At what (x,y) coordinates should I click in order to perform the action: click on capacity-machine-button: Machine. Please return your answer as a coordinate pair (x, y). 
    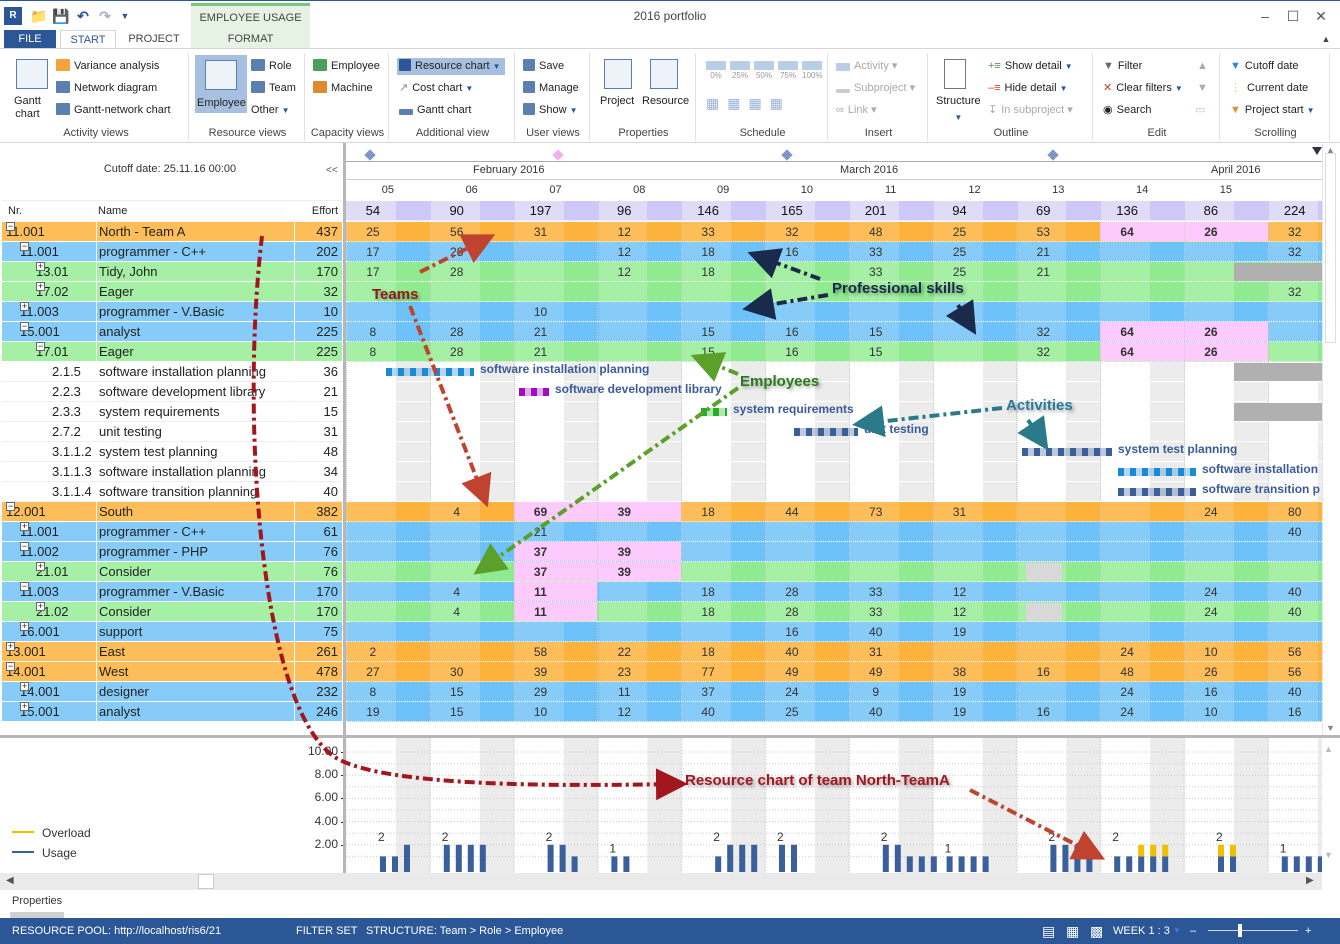
    Looking at the image, I should click on (343, 88).